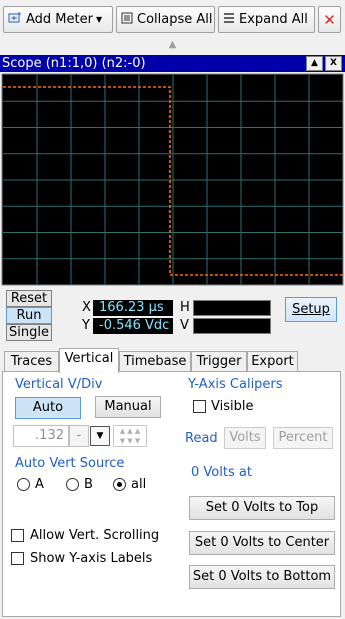 Image resolution: width=345 pixels, height=619 pixels. What do you see at coordinates (39, 484) in the screenshot?
I see `source-a-label: A` at bounding box center [39, 484].